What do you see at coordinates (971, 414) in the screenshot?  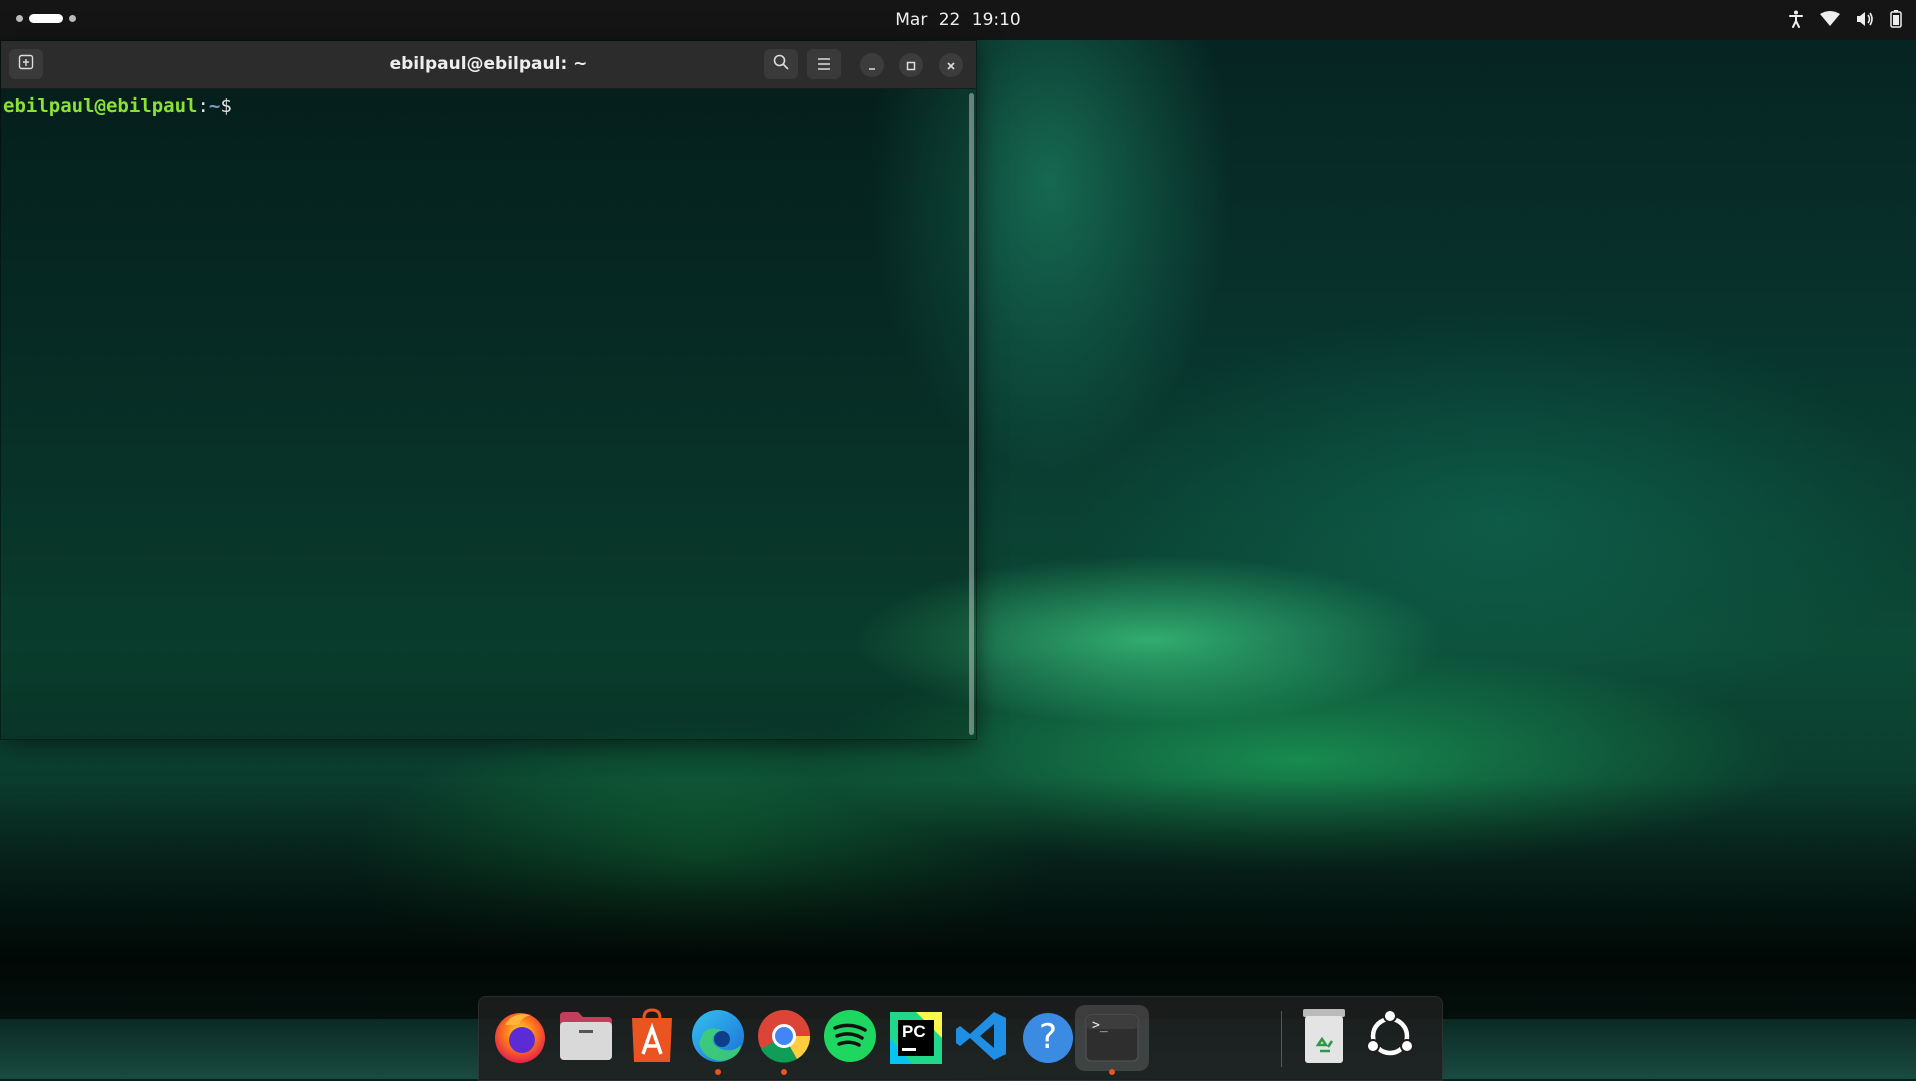 I see `scrollbar` at bounding box center [971, 414].